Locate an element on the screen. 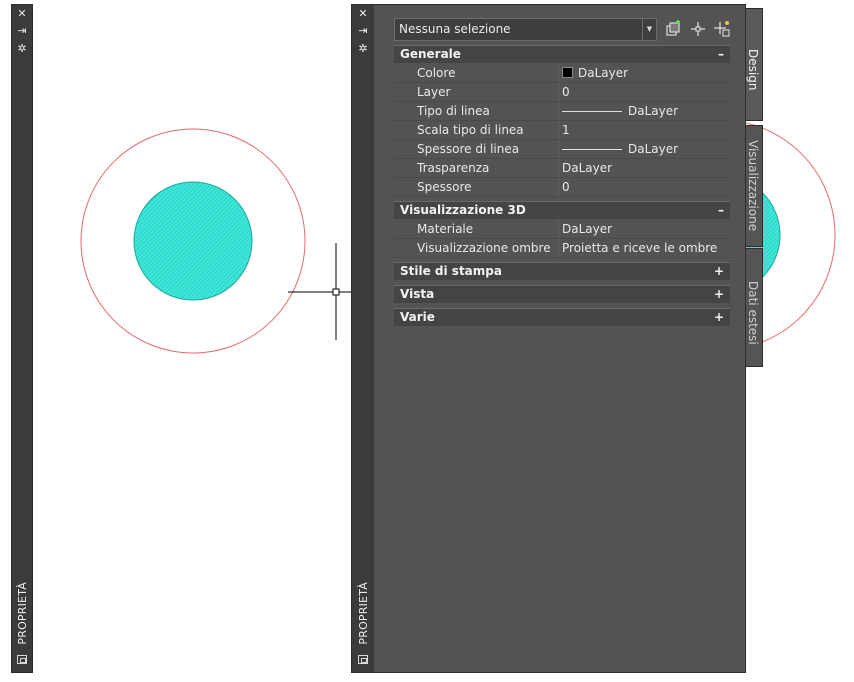 Image resolution: width=854 pixels, height=682 pixels. property-row-colore: Colore DaLayer is located at coordinates (562, 73).